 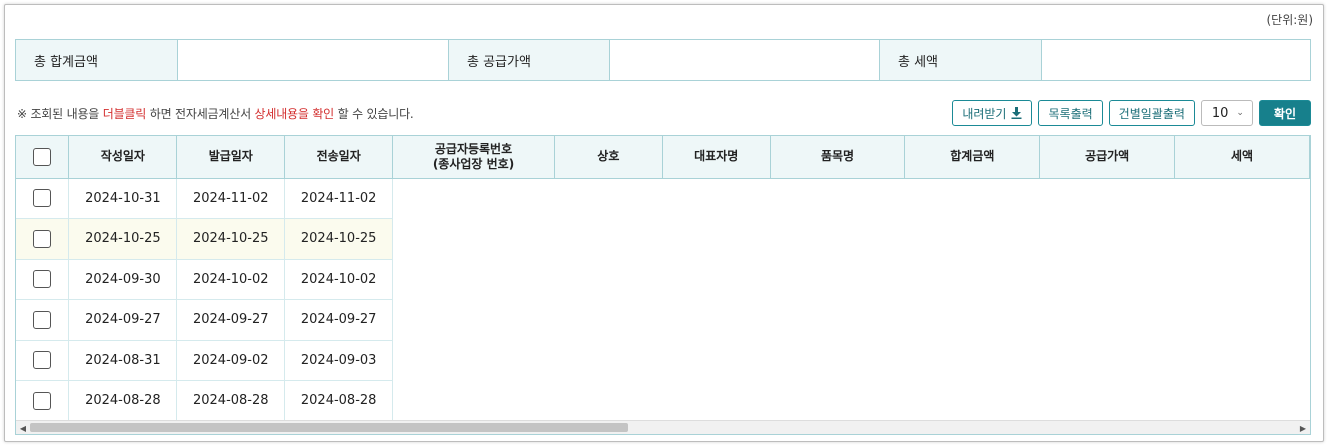 I want to click on col-header: 공급가액, so click(x=1107, y=157).